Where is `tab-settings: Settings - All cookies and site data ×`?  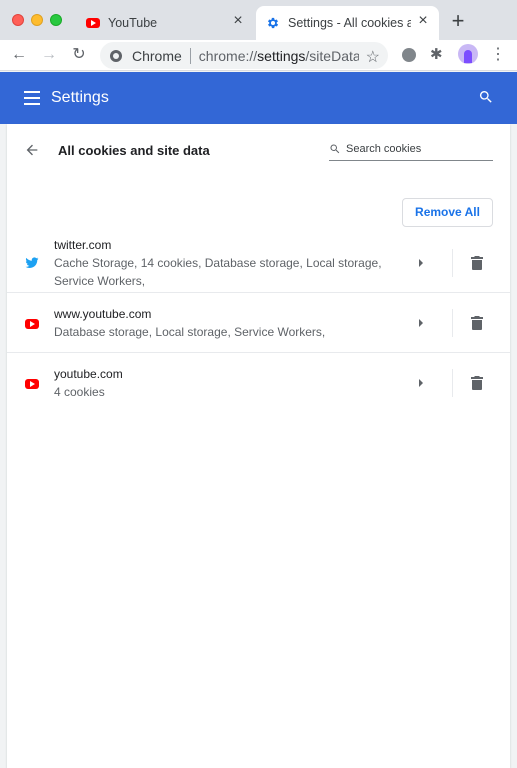 tab-settings: Settings - All cookies and site data × is located at coordinates (347, 23).